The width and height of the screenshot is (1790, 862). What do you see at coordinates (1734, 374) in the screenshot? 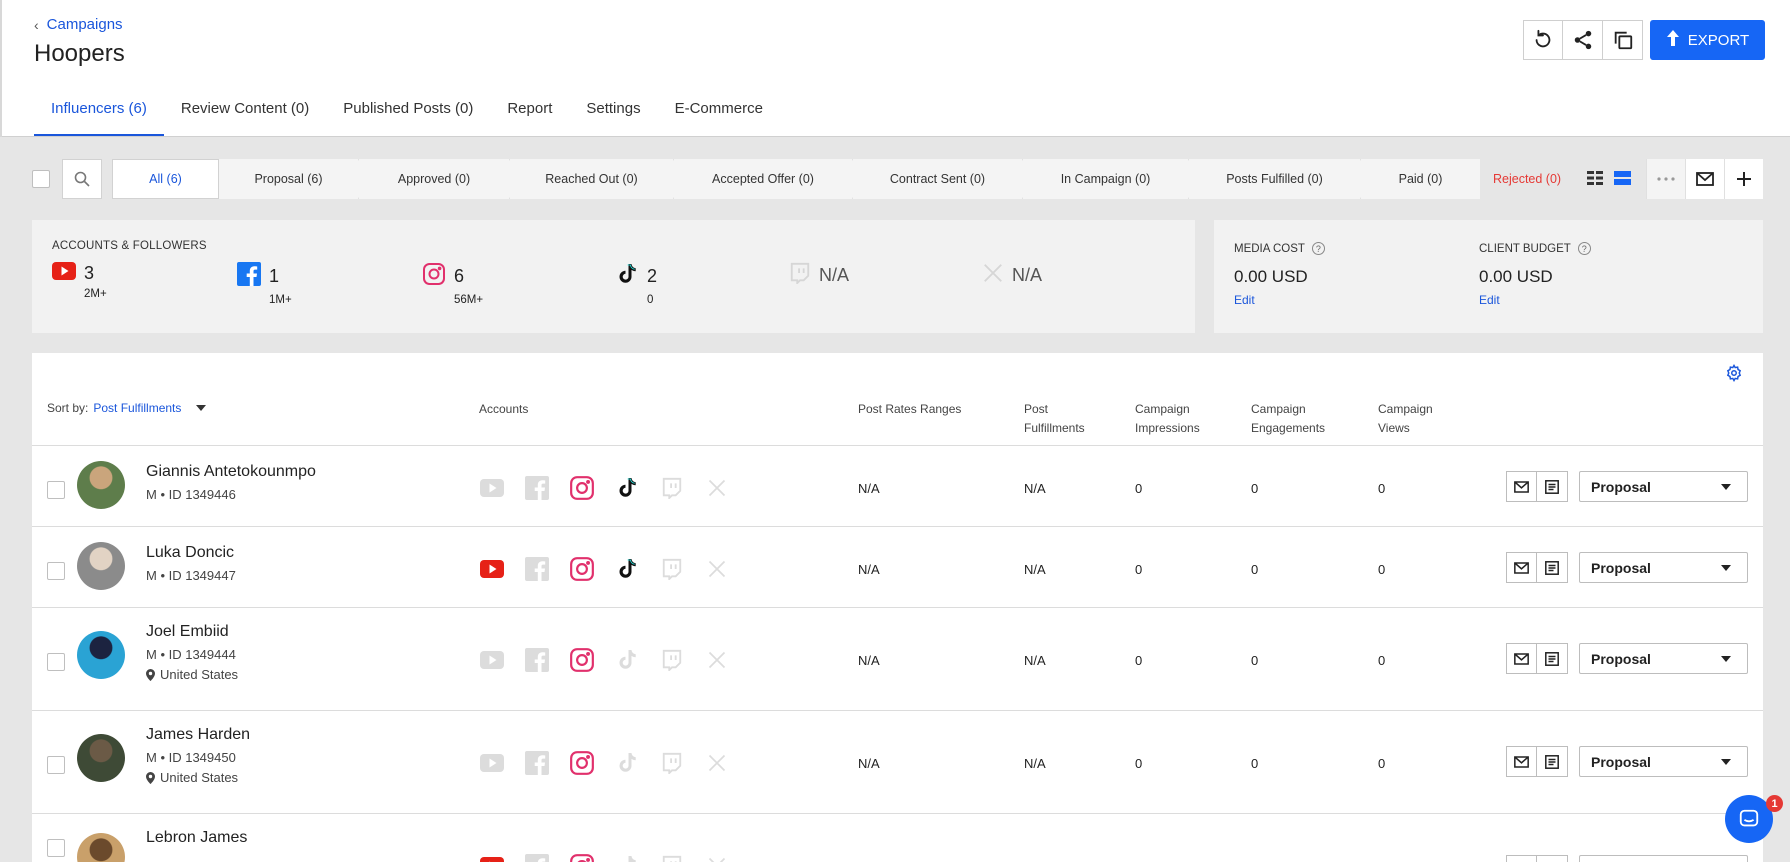
I see `table-settings-button` at bounding box center [1734, 374].